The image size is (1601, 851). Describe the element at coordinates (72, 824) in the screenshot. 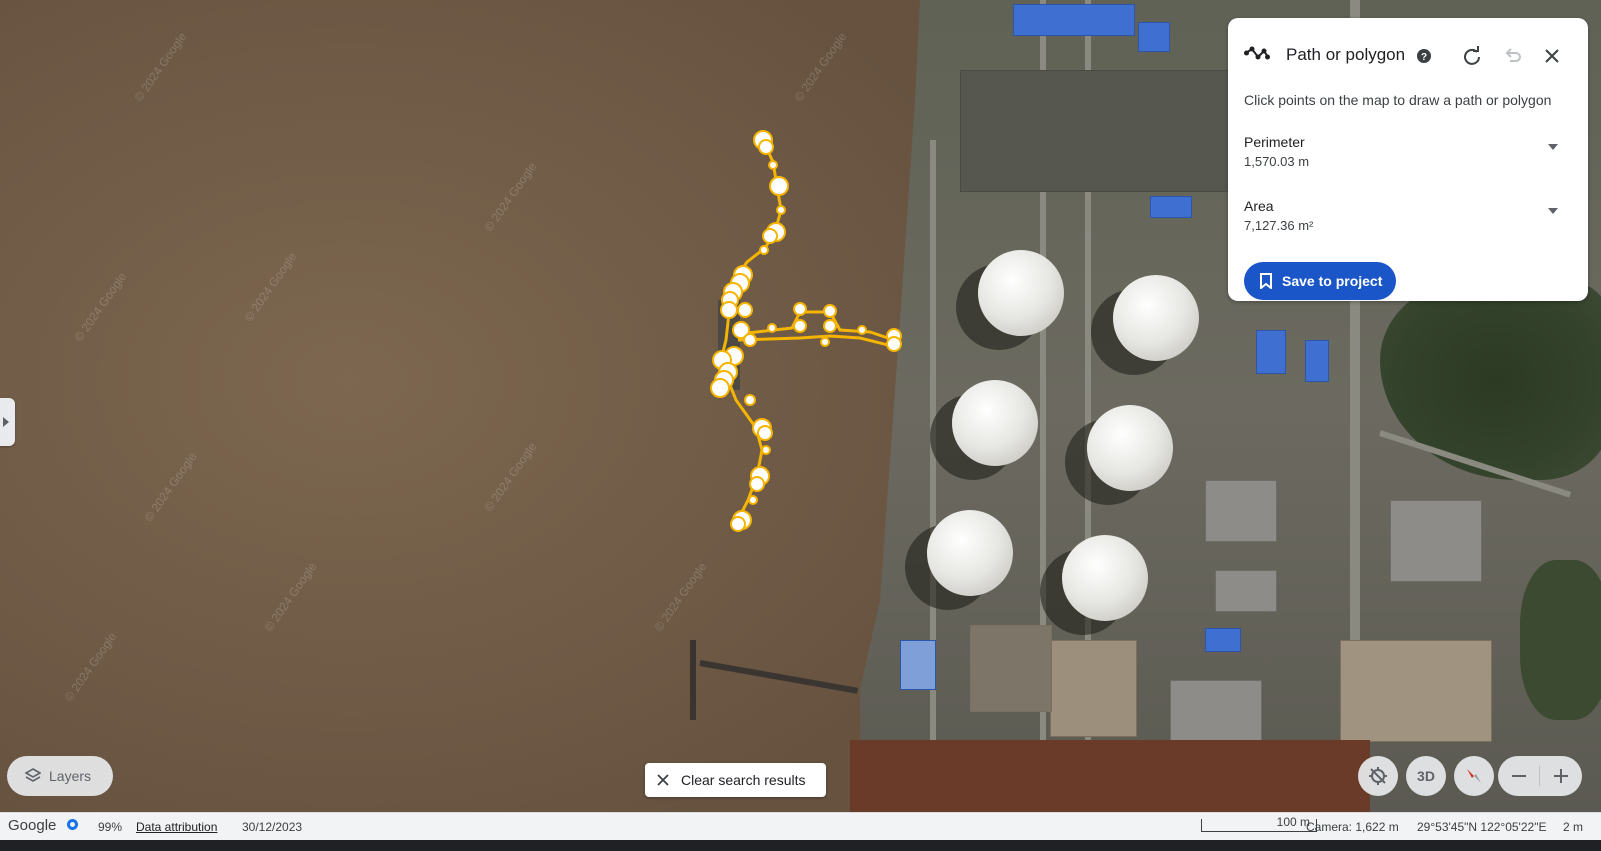

I see `loading-ring-icon` at that location.